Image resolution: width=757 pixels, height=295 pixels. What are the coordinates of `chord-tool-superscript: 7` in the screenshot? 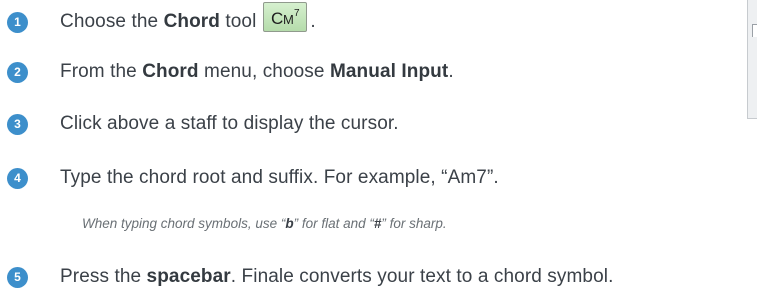 It's located at (297, 13).